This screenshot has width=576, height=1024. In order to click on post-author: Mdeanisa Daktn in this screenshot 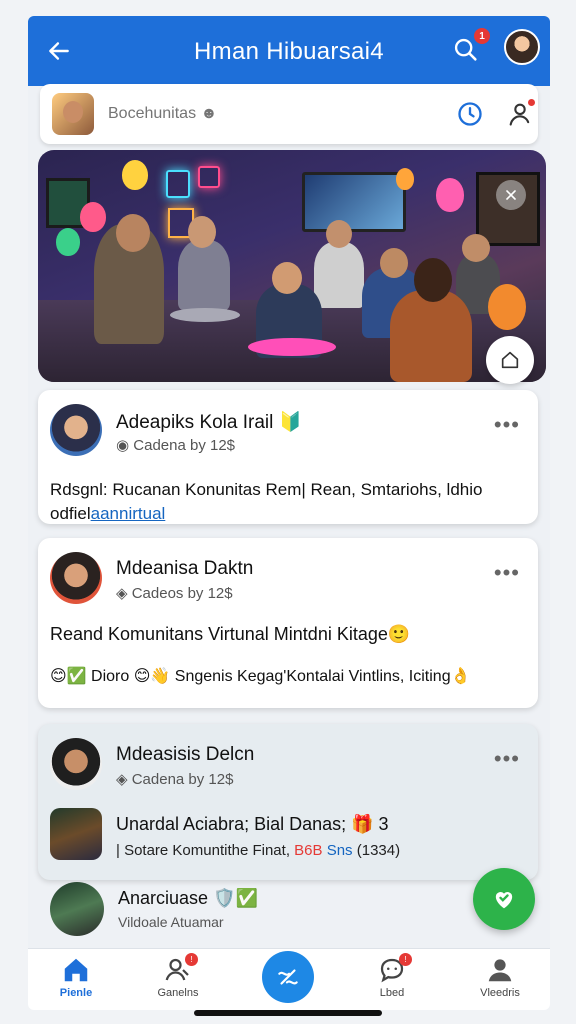, I will do `click(184, 569)`.